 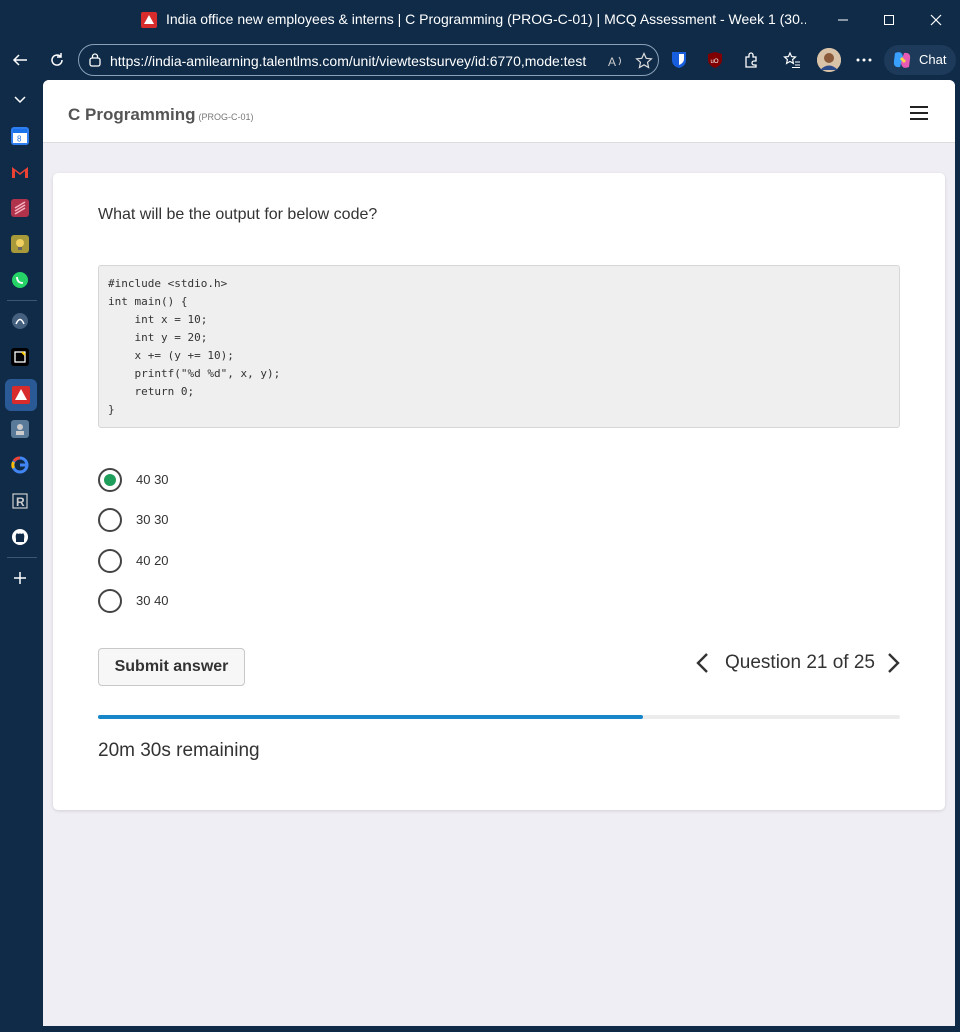 What do you see at coordinates (248, 561) in the screenshot?
I see `answer-option: 40 20` at bounding box center [248, 561].